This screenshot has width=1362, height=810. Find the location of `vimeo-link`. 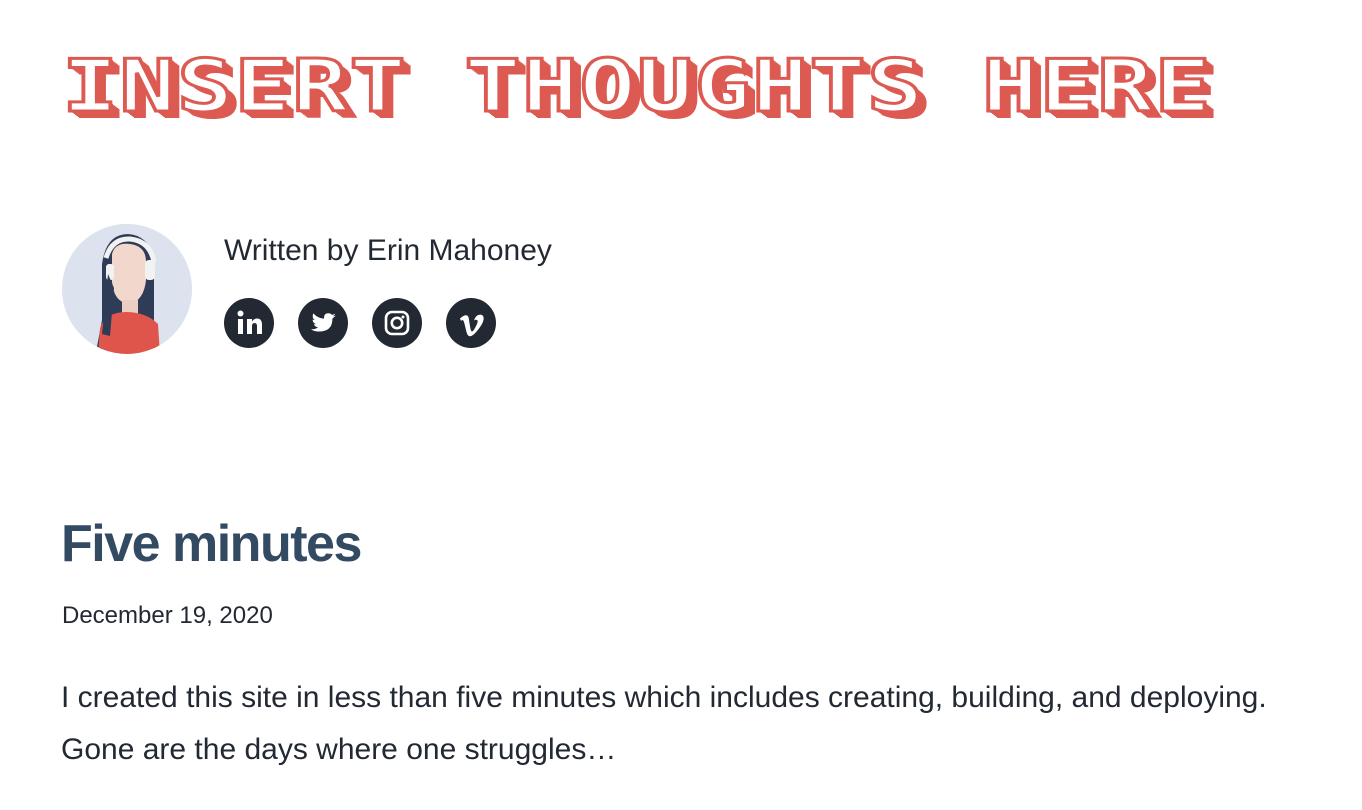

vimeo-link is located at coordinates (471, 323).